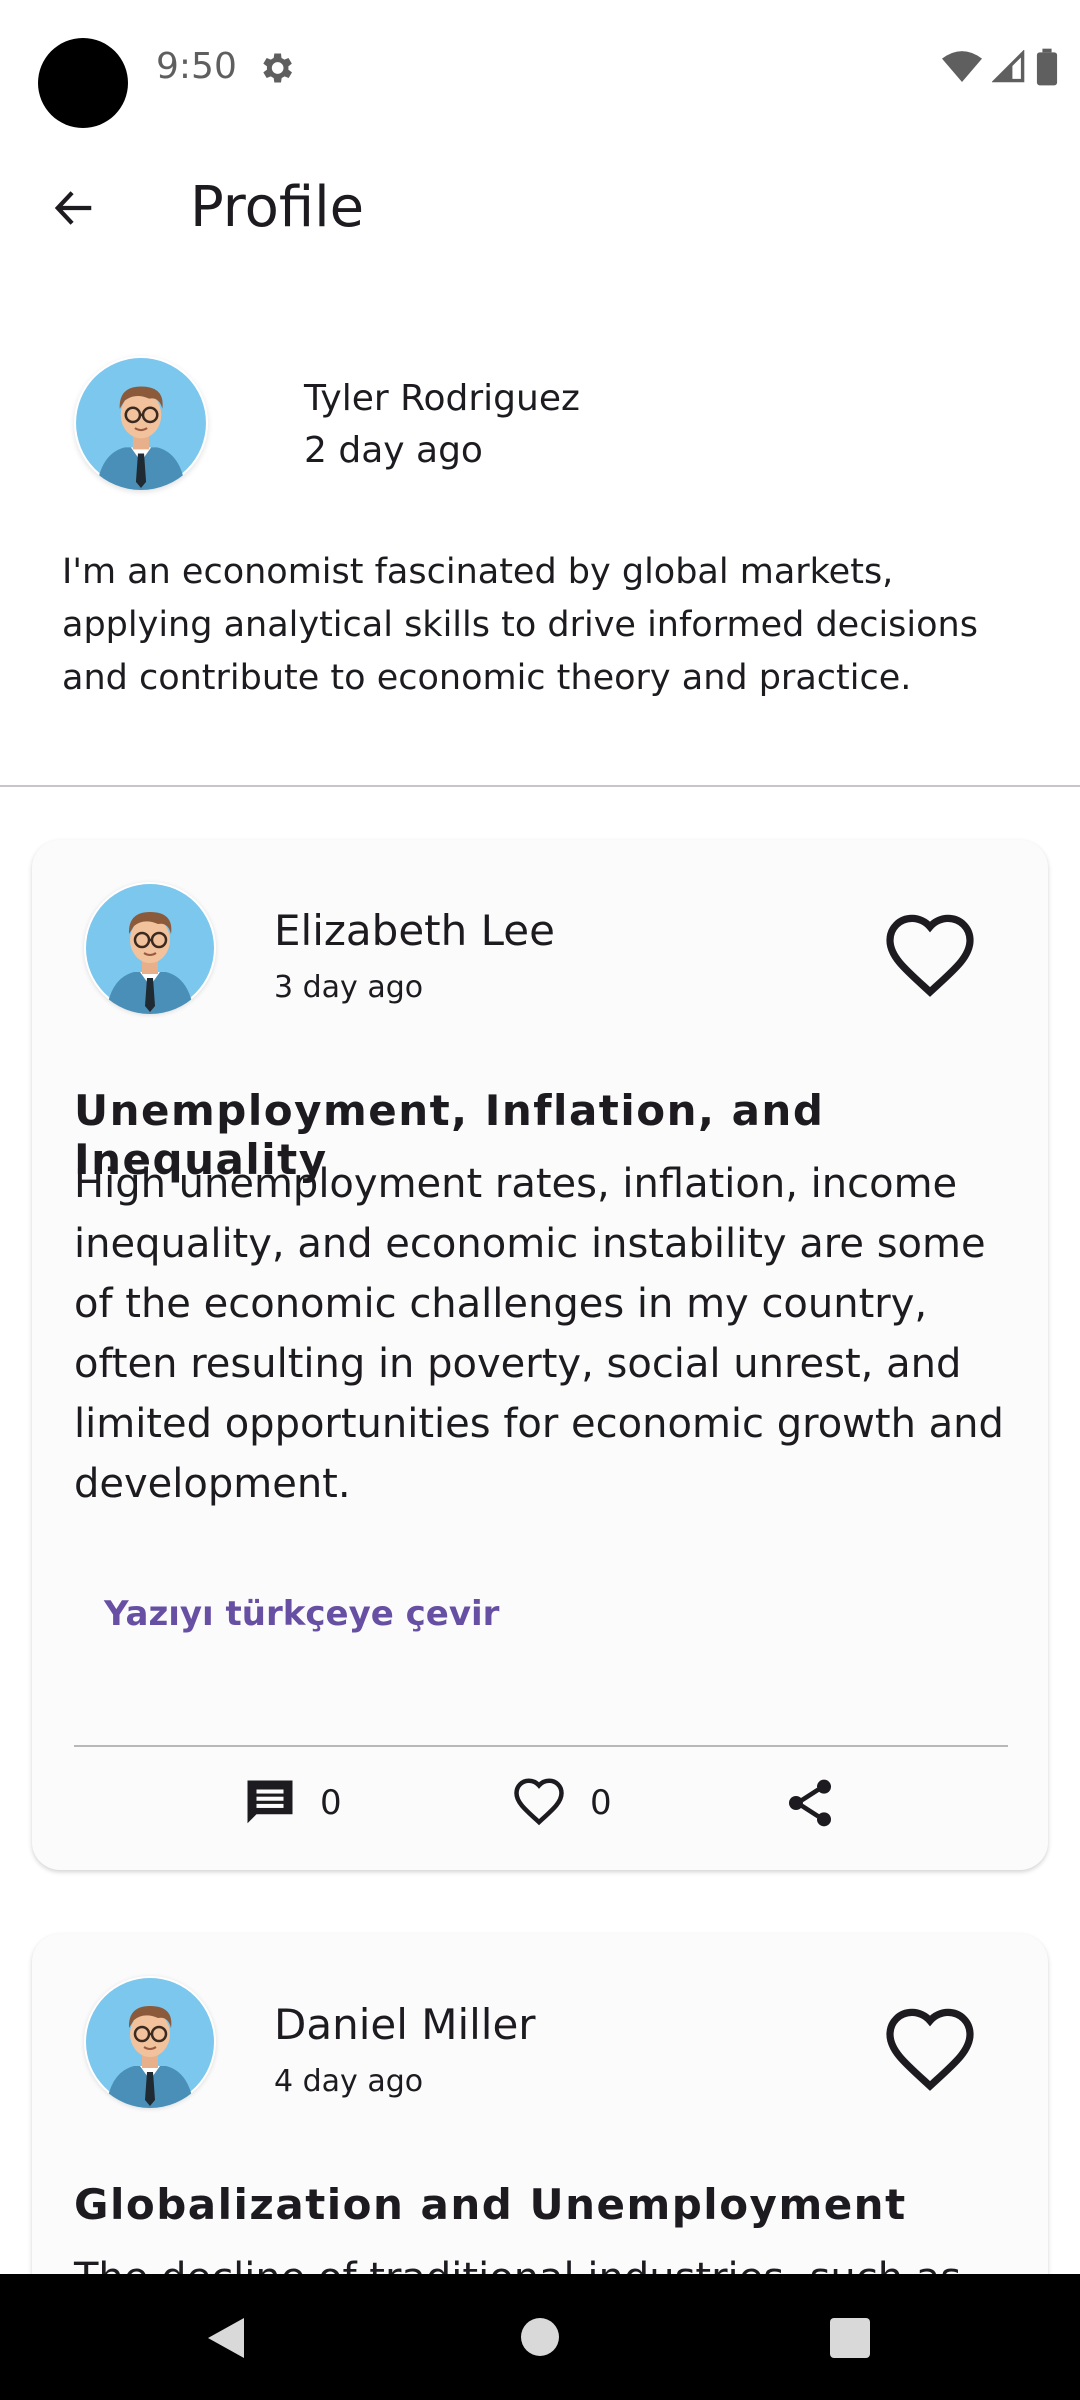 This screenshot has width=1080, height=2400. What do you see at coordinates (270, 1802) in the screenshot?
I see `comment-icon` at bounding box center [270, 1802].